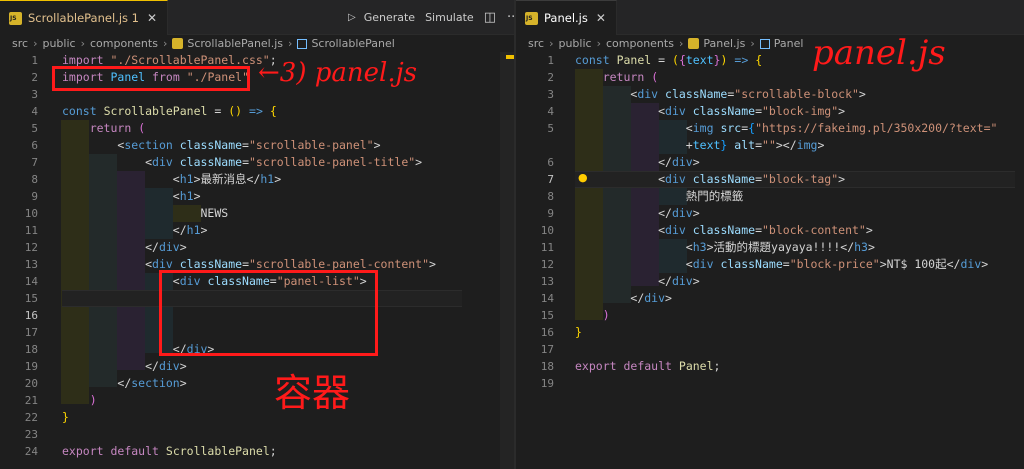  Describe the element at coordinates (752, 111) in the screenshot. I see `code-text: <div className="block-img">` at that location.